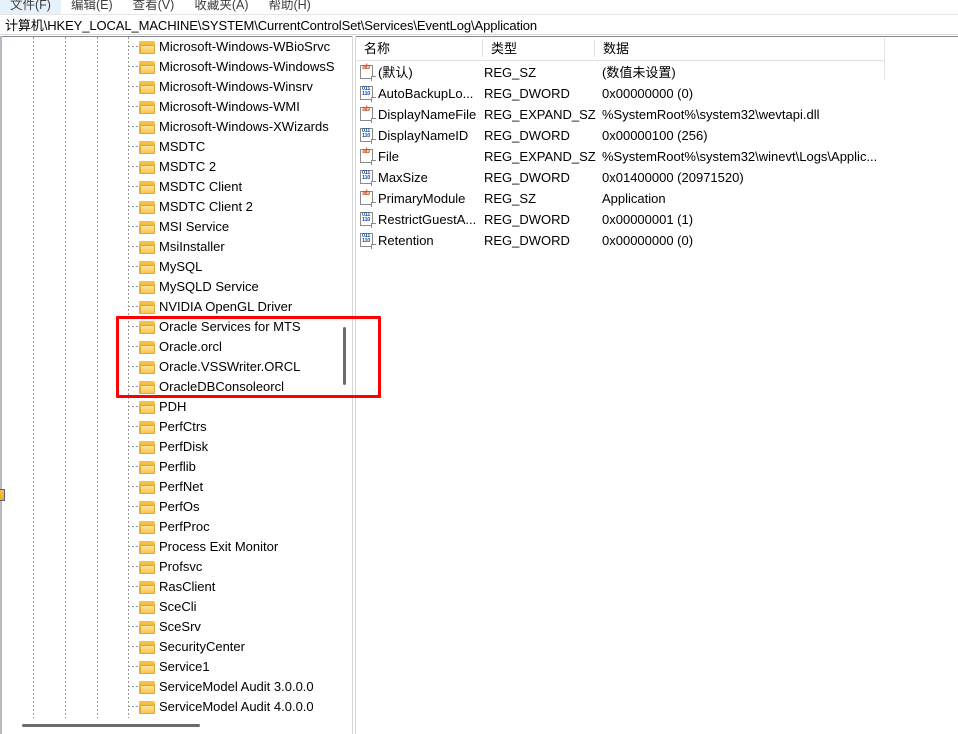 The width and height of the screenshot is (958, 734). I want to click on tree-node-label: Oracle Services for MTS, so click(230, 326).